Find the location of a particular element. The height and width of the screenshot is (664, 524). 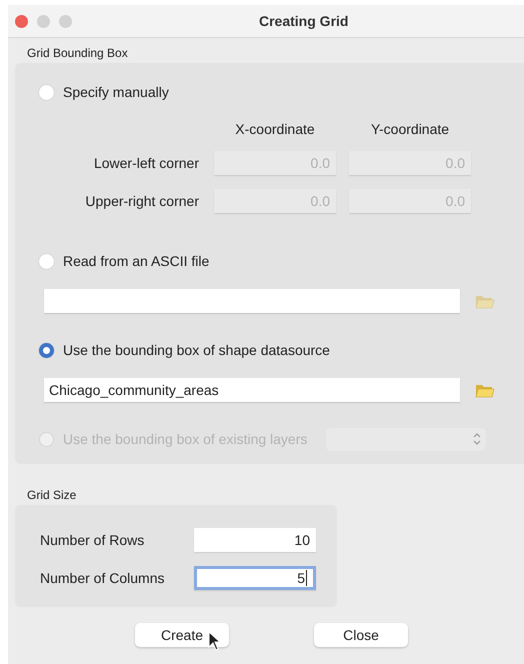

minimize-window-icon is located at coordinates (43, 21).